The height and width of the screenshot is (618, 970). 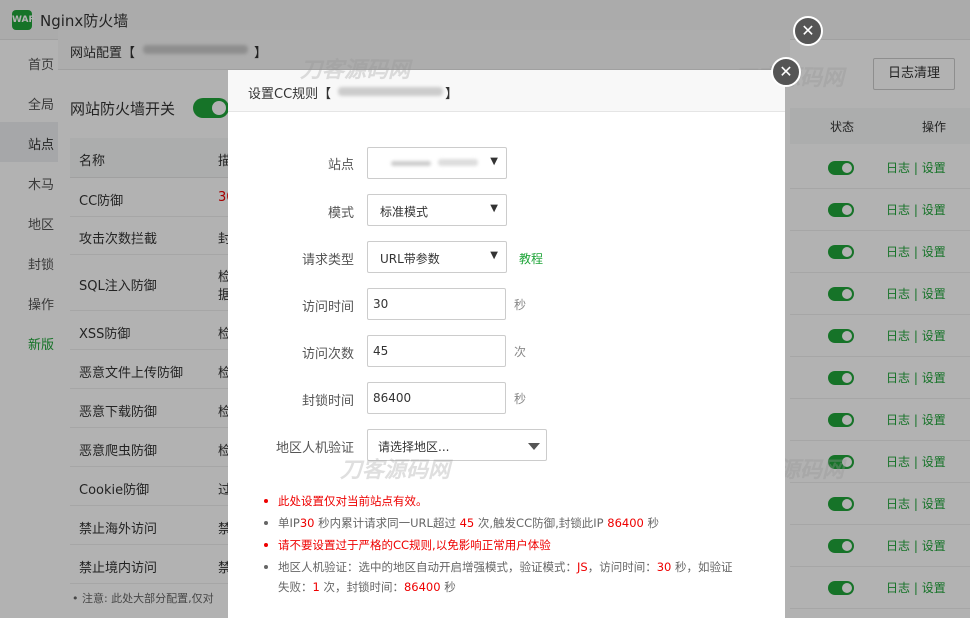 What do you see at coordinates (436, 351) in the screenshot?
I see `visit-count-input` at bounding box center [436, 351].